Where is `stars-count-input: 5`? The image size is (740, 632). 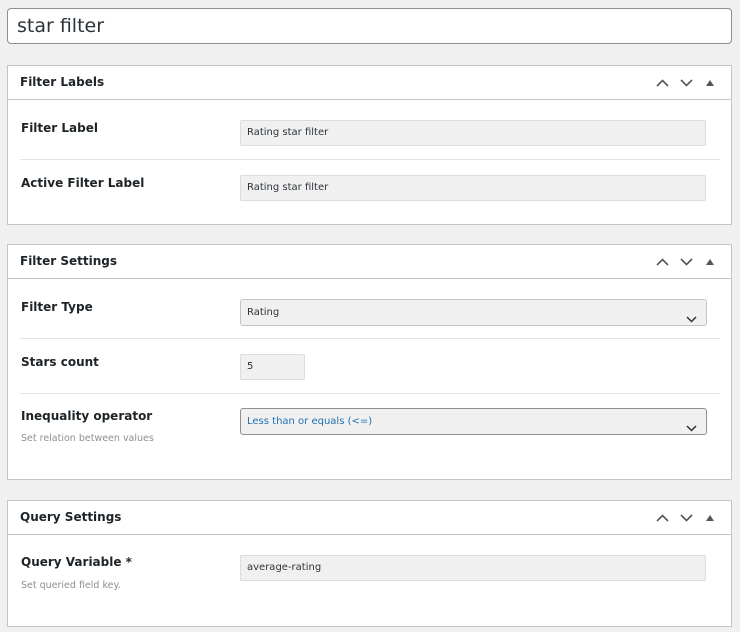
stars-count-input: 5 is located at coordinates (272, 367).